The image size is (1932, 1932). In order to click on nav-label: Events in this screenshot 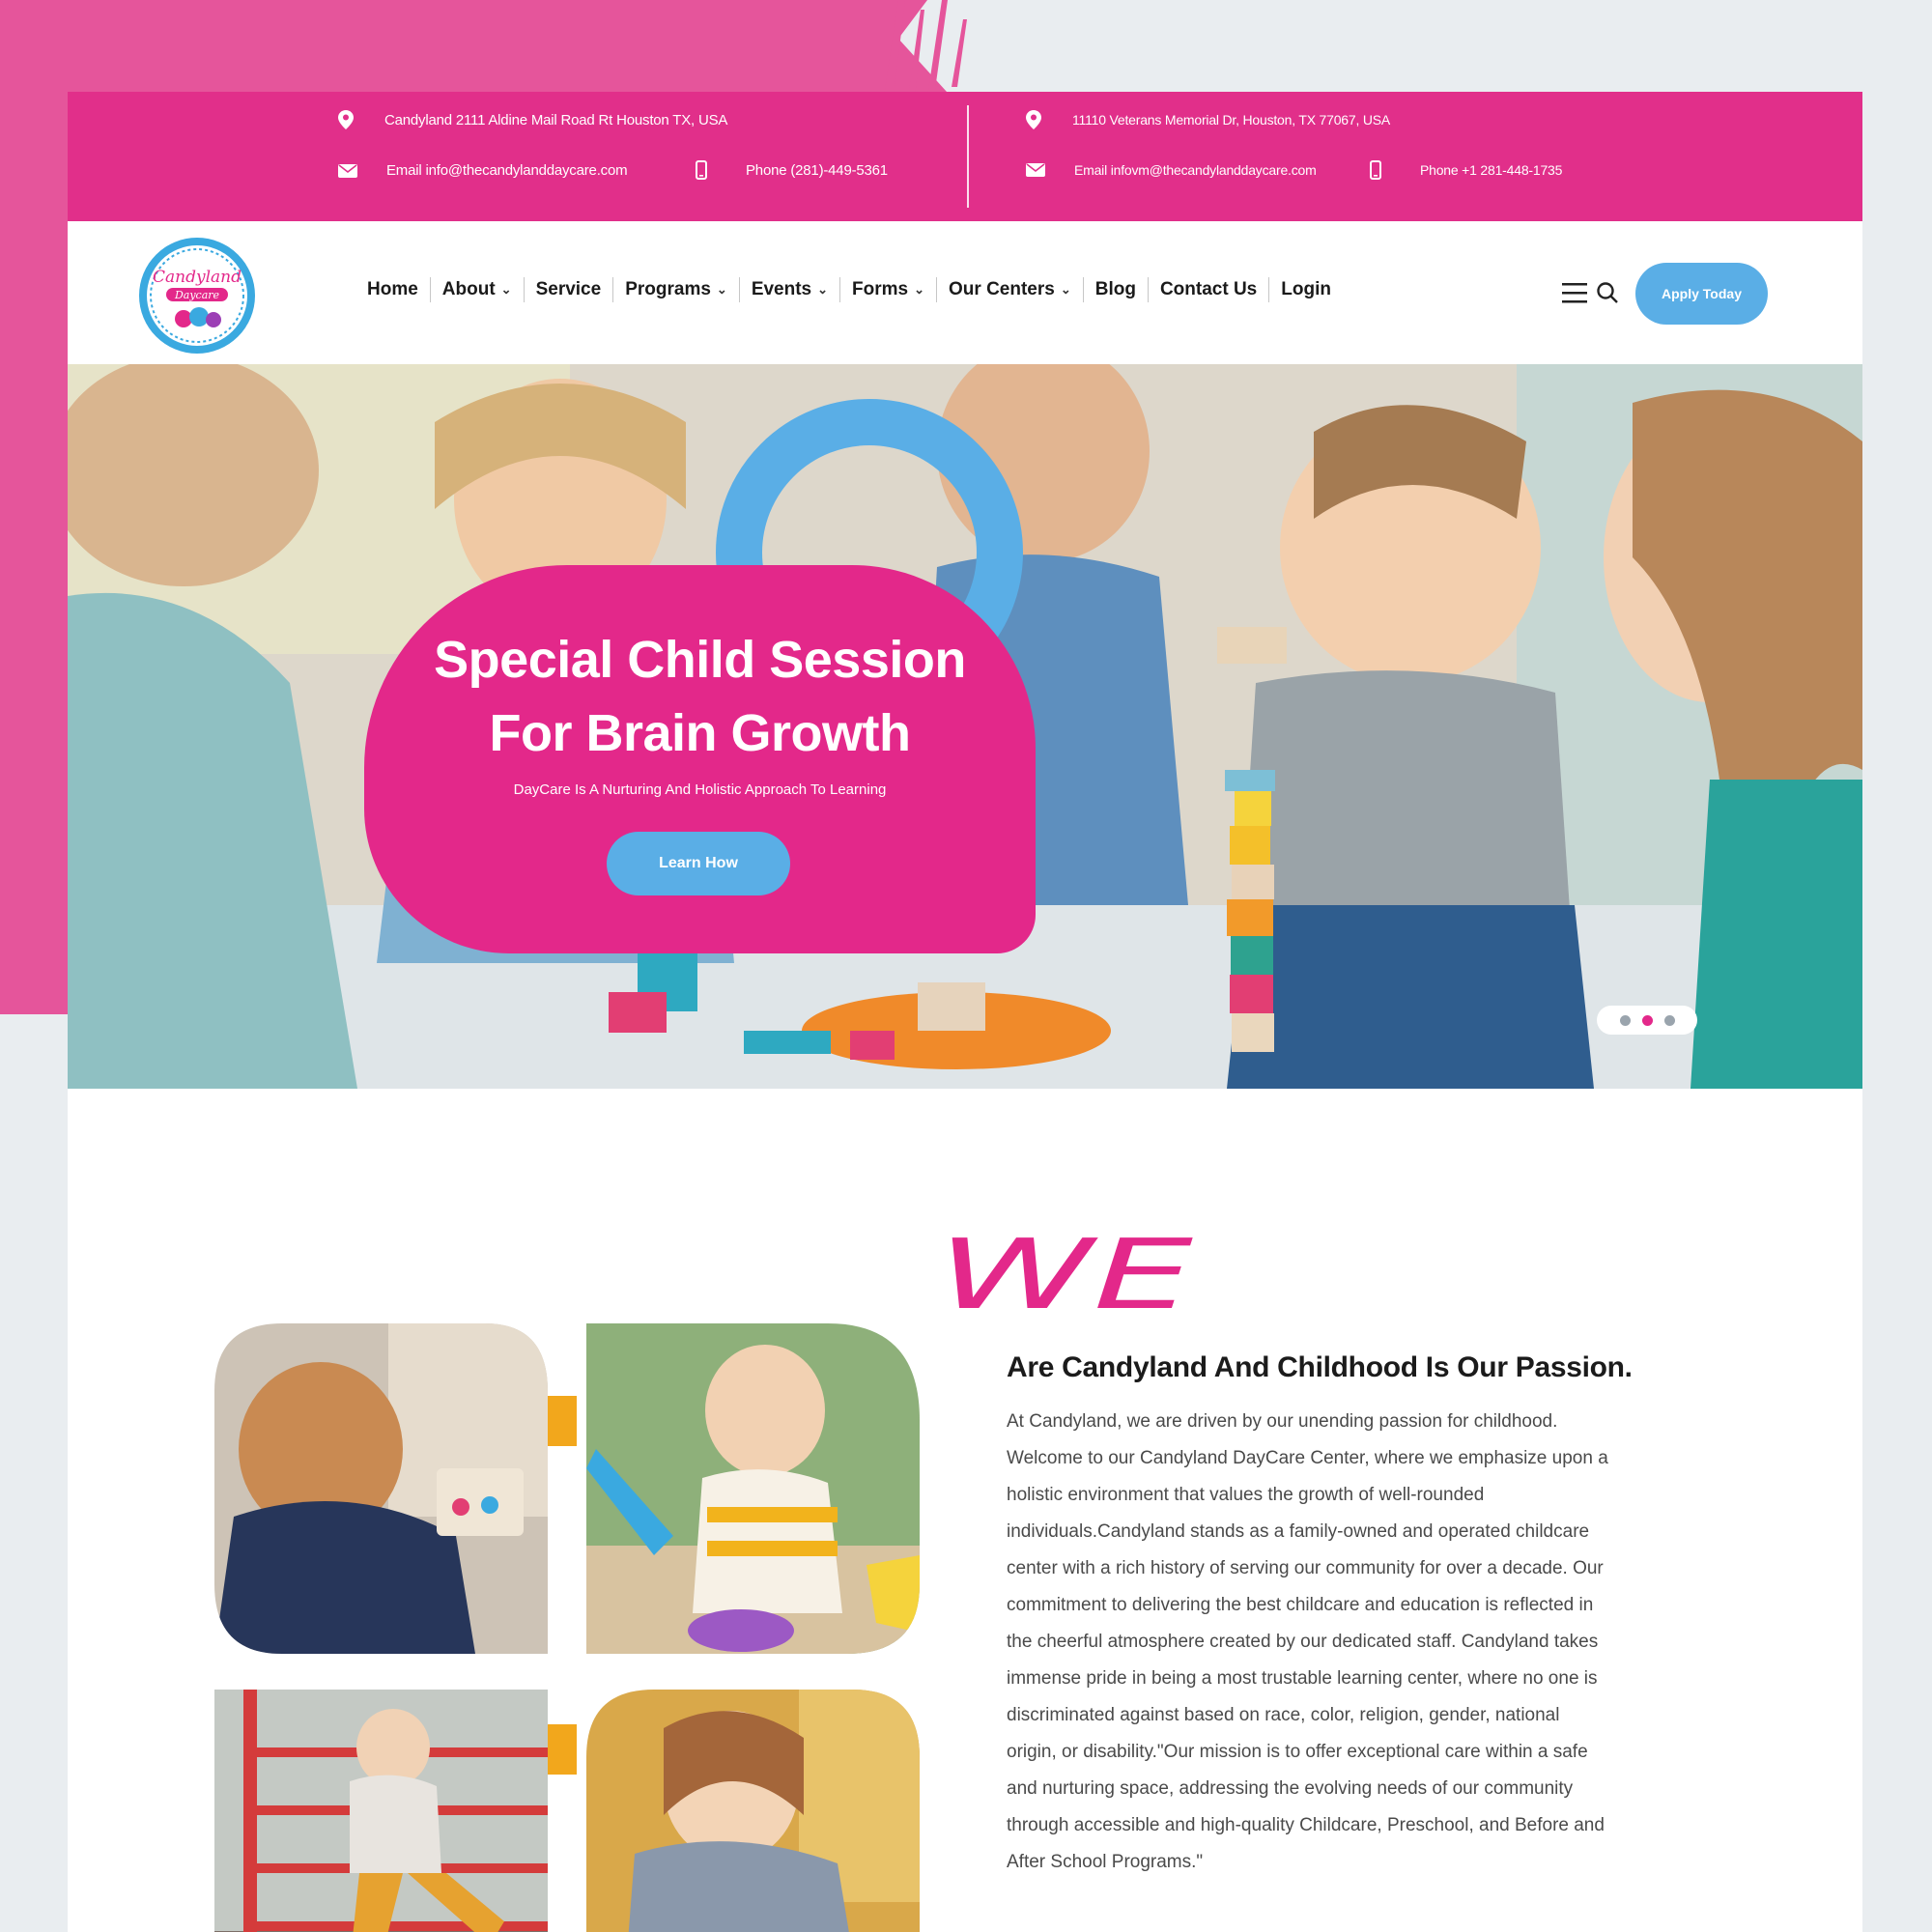, I will do `click(781, 289)`.